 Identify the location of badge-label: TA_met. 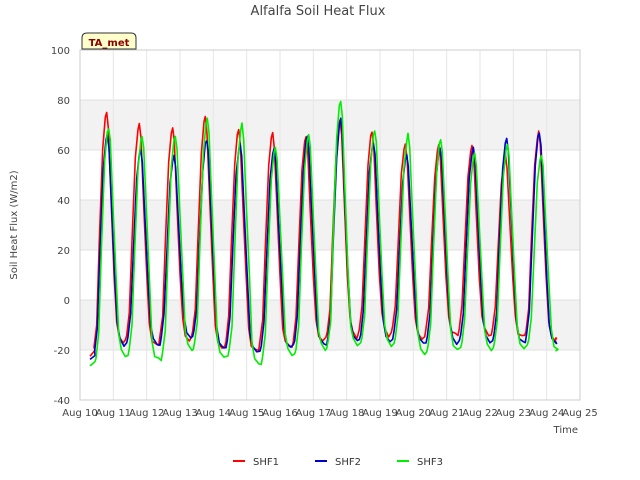
(109, 43).